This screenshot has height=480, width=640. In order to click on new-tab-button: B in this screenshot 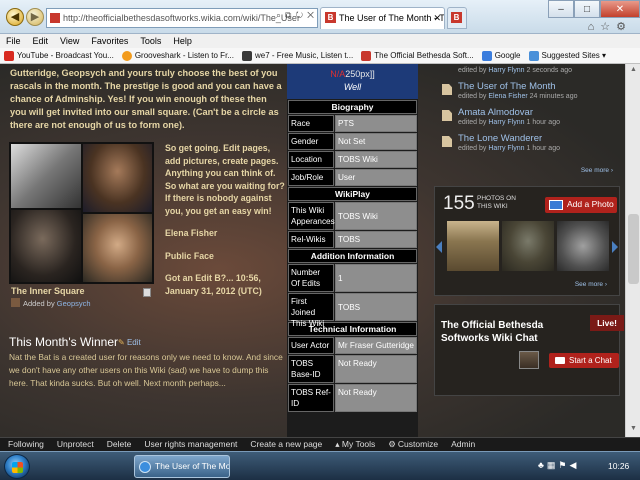, I will do `click(457, 18)`.